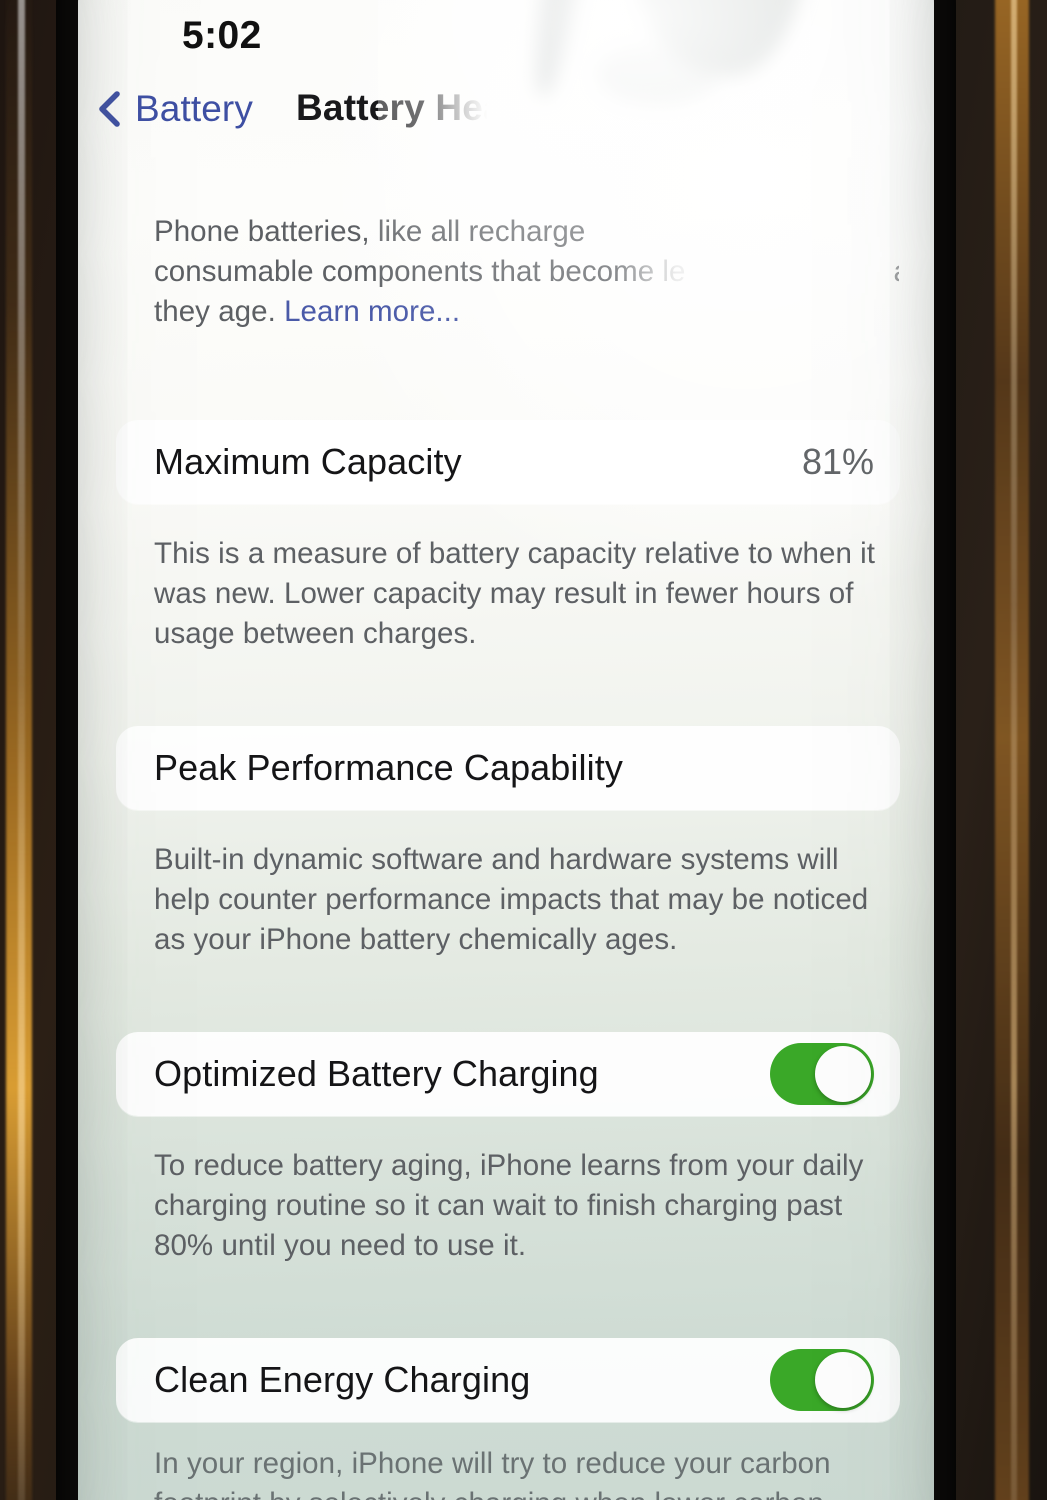  I want to click on intro-line-1: Phone batteries, like all recharge, so click(370, 231).